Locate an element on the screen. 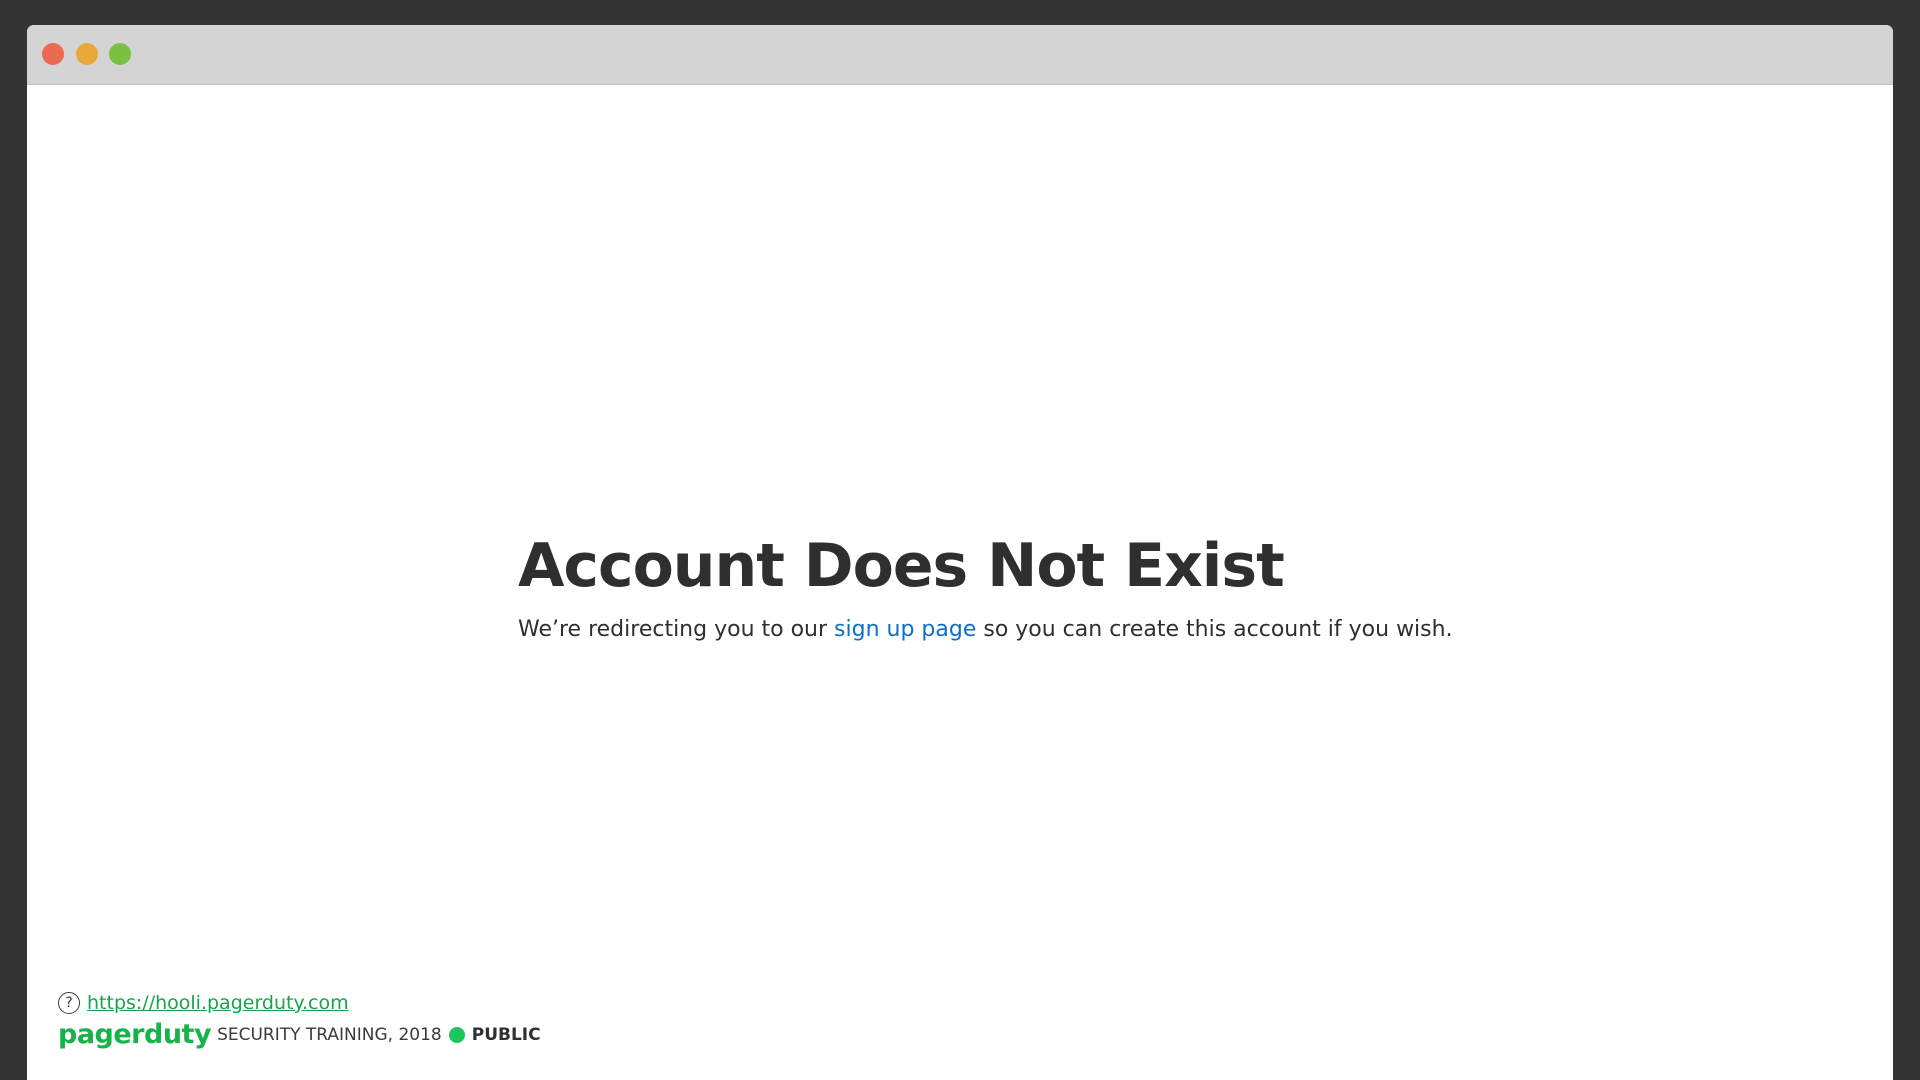 The image size is (1920, 1080). sign-up-link: sign up page is located at coordinates (905, 629).